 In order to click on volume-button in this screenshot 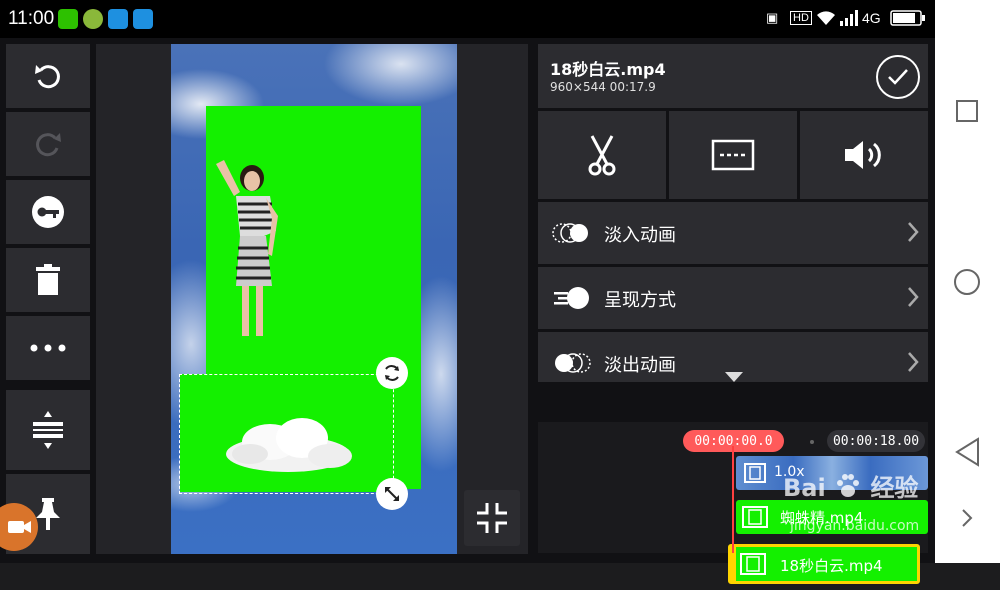, I will do `click(864, 155)`.